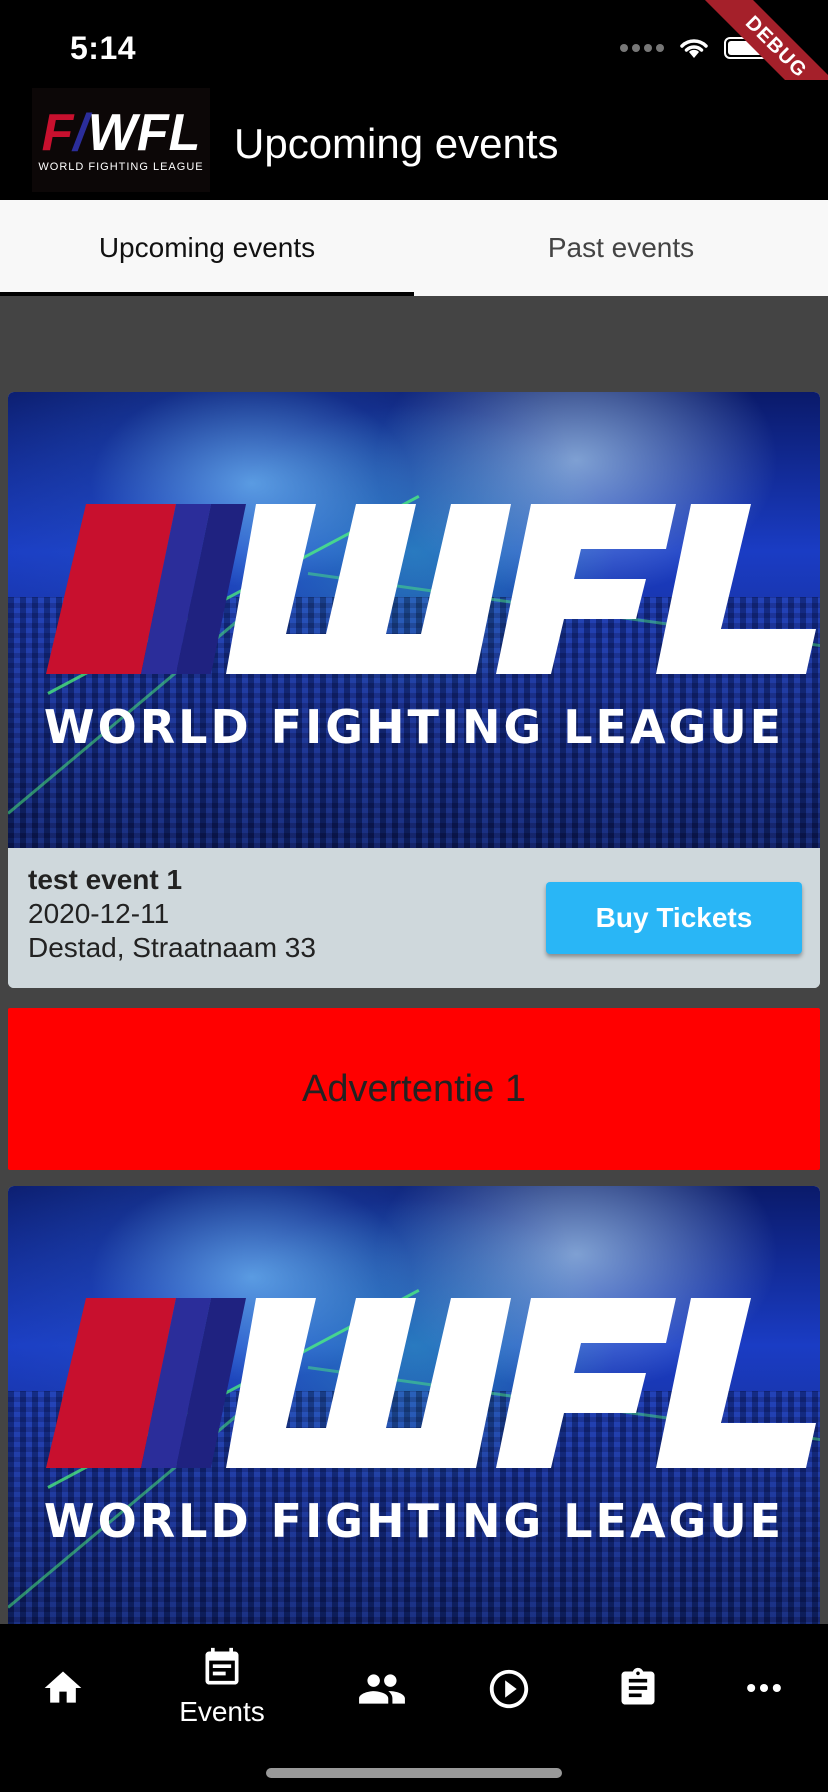 This screenshot has width=828, height=1792. I want to click on home-icon, so click(63, 1687).